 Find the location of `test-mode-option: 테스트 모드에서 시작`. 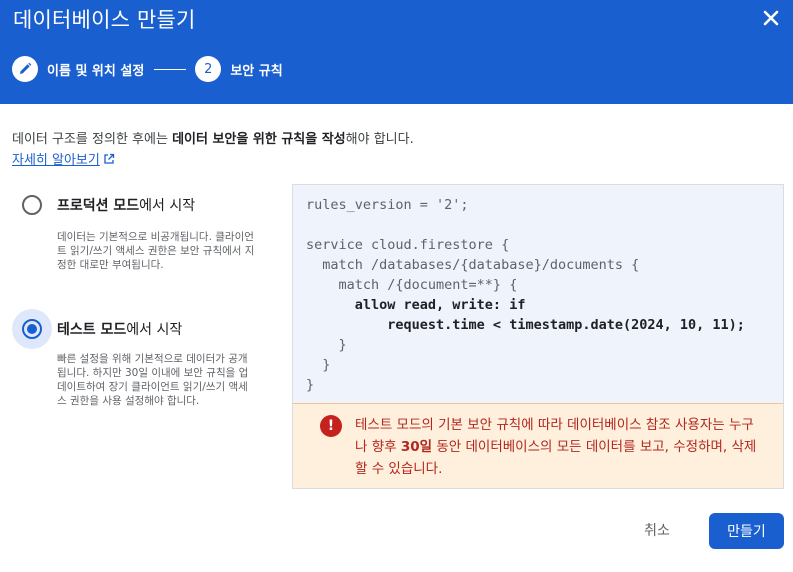

test-mode-option: 테스트 모드에서 시작 is located at coordinates (97, 329).